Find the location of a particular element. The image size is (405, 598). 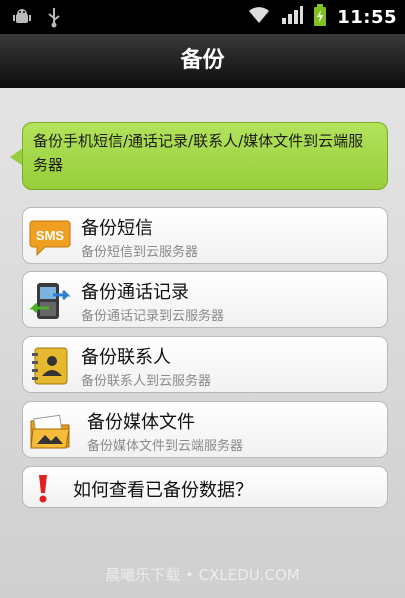

media-folder-icon is located at coordinates (50, 431).